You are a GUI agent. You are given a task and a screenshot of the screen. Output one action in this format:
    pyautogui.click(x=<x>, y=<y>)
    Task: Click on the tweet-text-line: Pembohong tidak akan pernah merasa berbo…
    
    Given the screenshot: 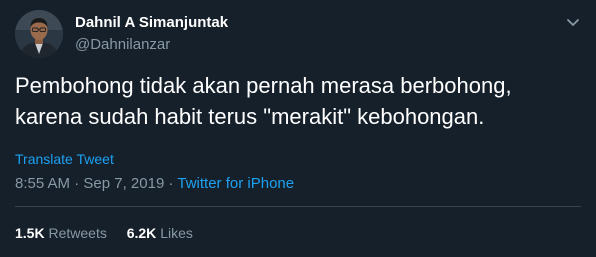 What is the action you would take?
    pyautogui.click(x=263, y=85)
    